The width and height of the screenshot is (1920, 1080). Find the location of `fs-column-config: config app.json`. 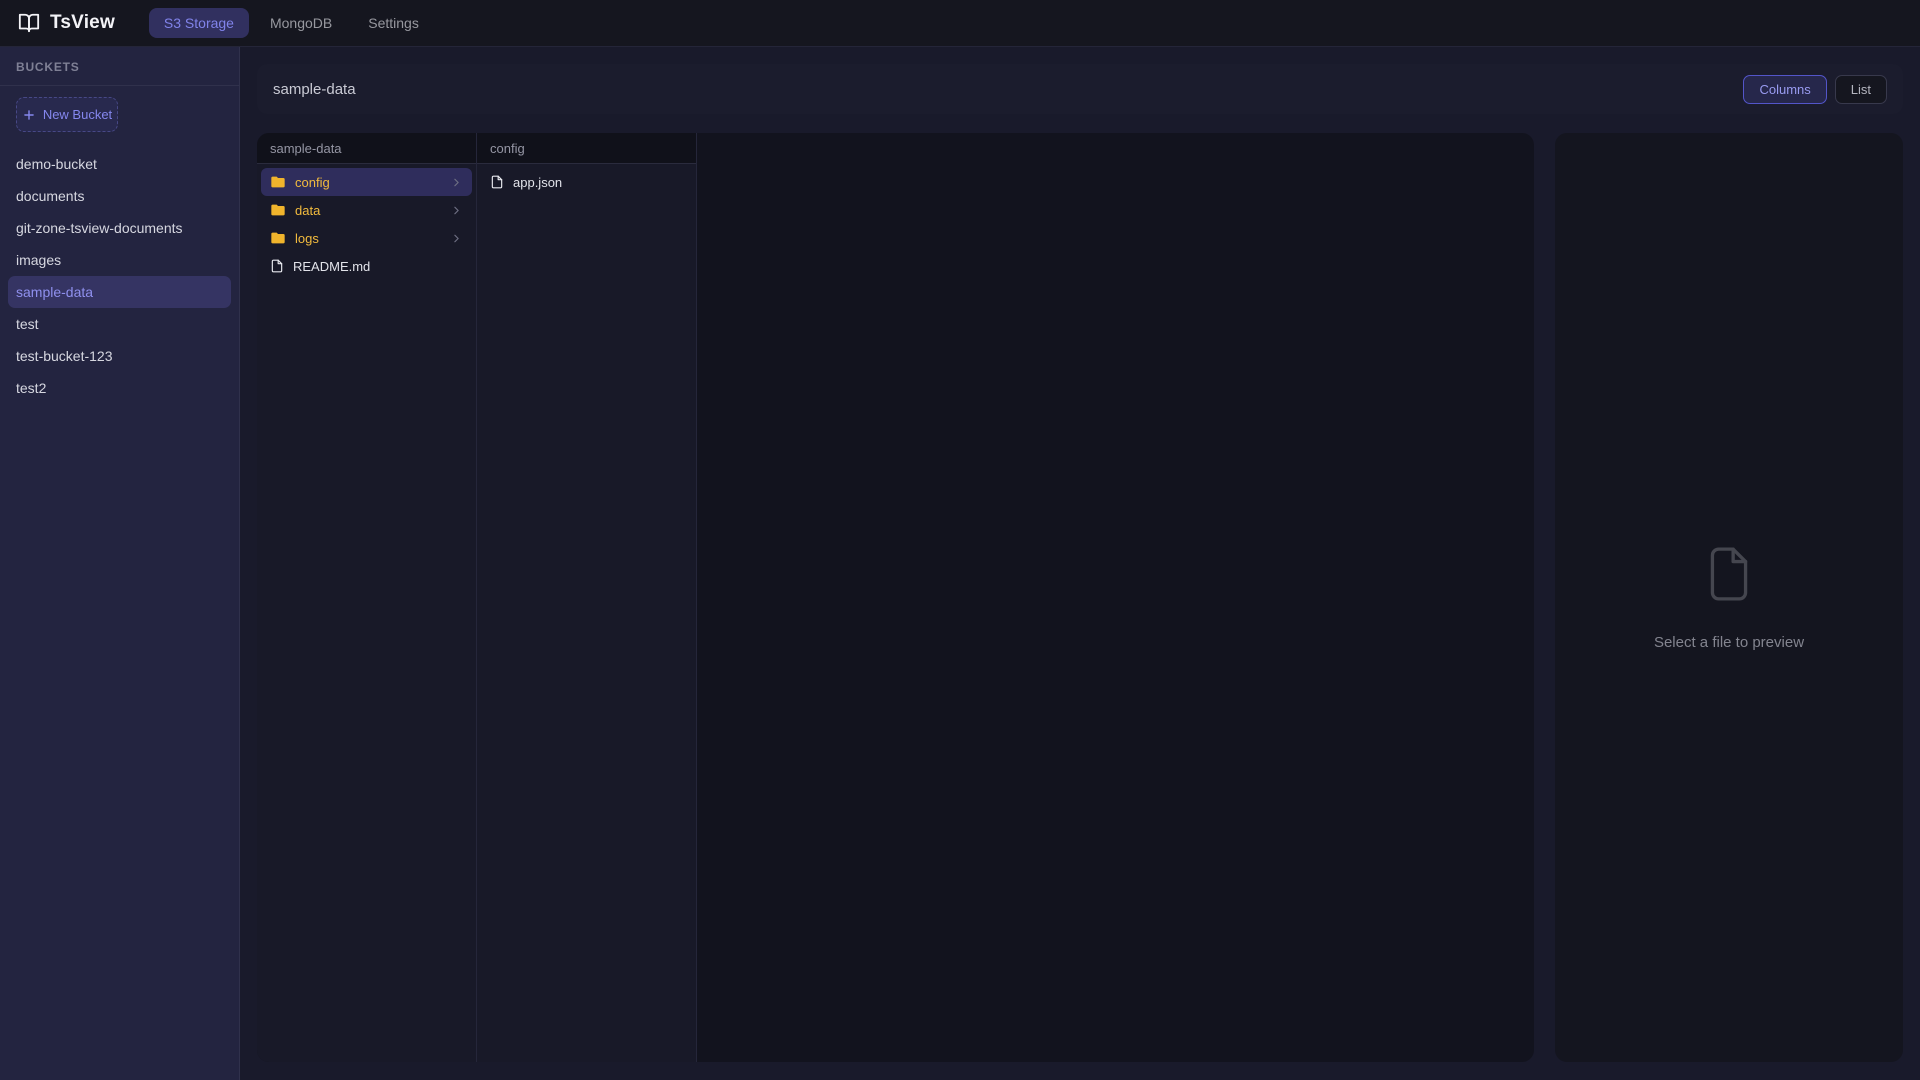

fs-column-config: config app.json is located at coordinates (587, 597).